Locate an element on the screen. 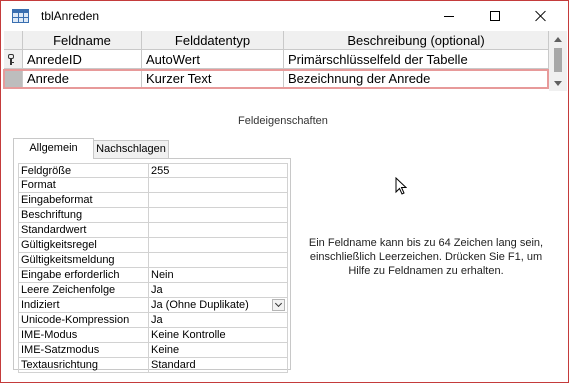 The height and width of the screenshot is (383, 569). property-row: Gültigkeitsregel is located at coordinates (153, 245).